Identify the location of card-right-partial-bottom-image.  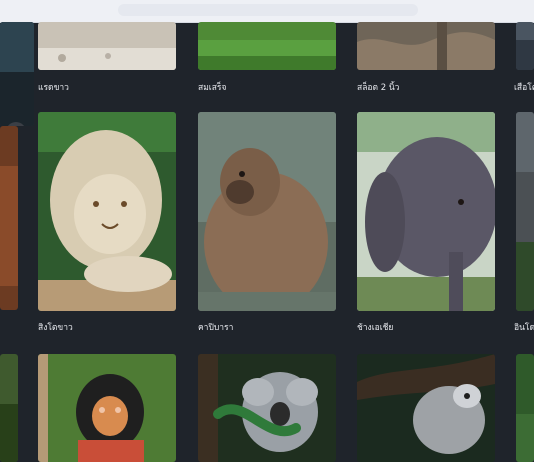
(525, 408).